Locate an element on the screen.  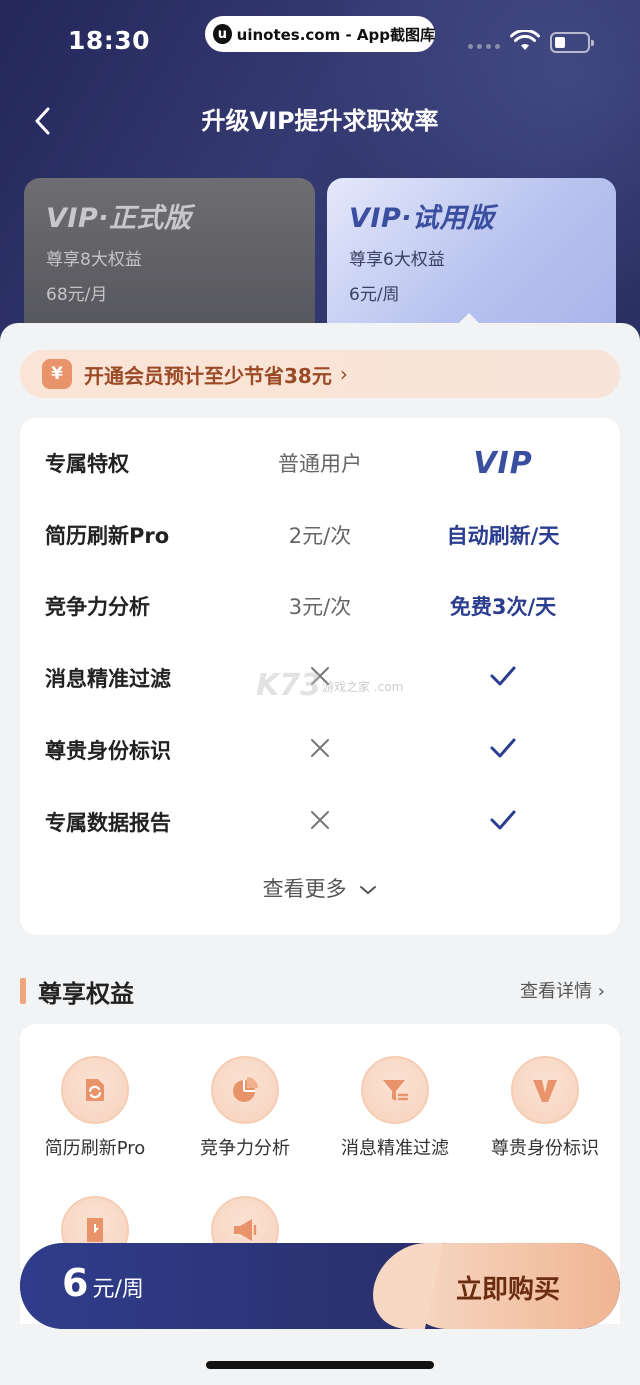
v-badge-icon is located at coordinates (545, 1090).